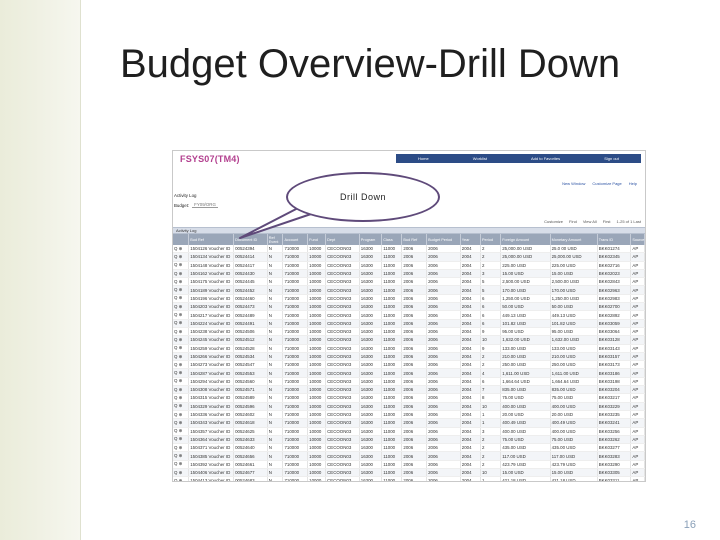 The height and width of the screenshot is (540, 720). Describe the element at coordinates (277, 222) in the screenshot. I see `callout-pointer` at that location.